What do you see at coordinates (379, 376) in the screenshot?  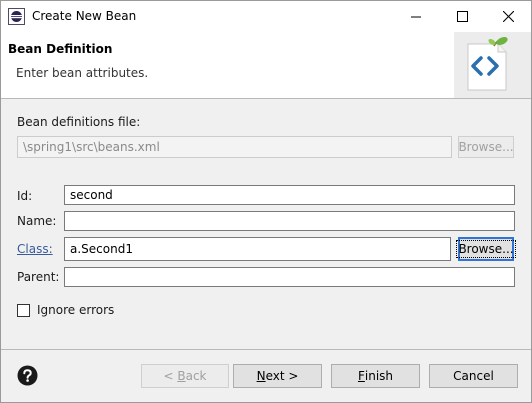 I see `finish-rest: inish` at bounding box center [379, 376].